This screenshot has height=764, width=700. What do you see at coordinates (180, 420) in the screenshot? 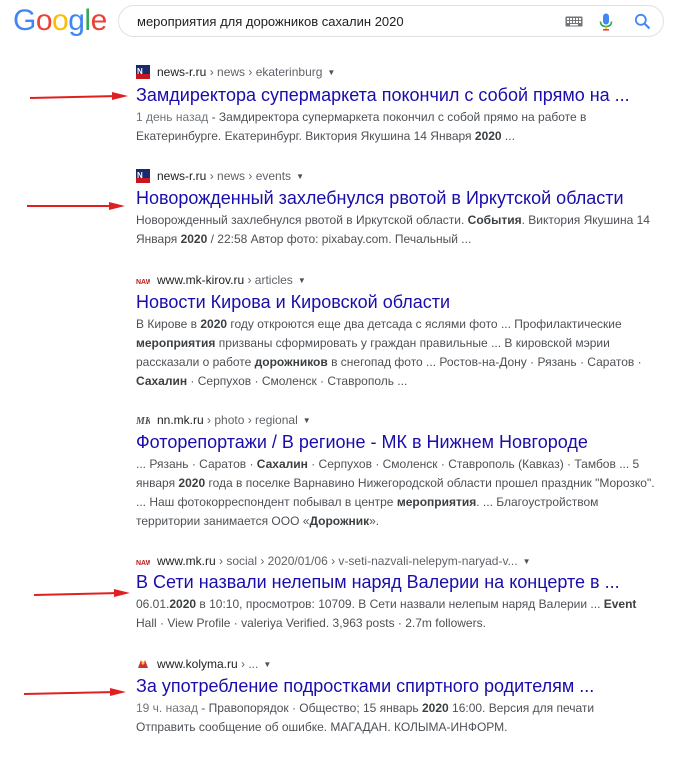
I see `cite-domain: nn.mk.ru` at bounding box center [180, 420].